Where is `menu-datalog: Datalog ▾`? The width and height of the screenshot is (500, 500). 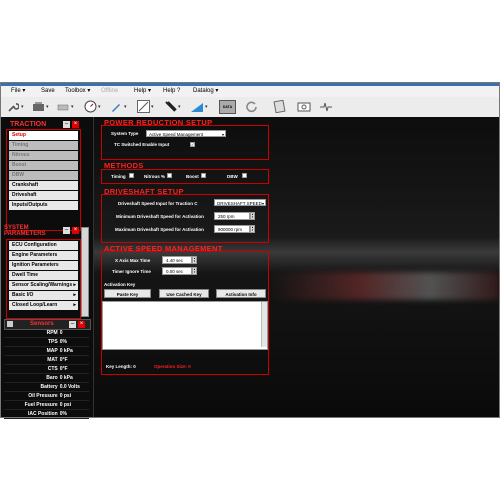 menu-datalog: Datalog ▾ is located at coordinates (205, 91).